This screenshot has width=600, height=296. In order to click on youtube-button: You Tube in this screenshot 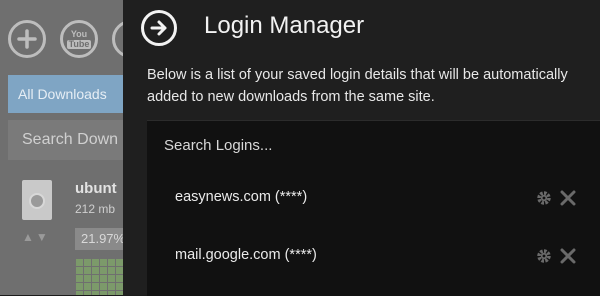, I will do `click(79, 39)`.